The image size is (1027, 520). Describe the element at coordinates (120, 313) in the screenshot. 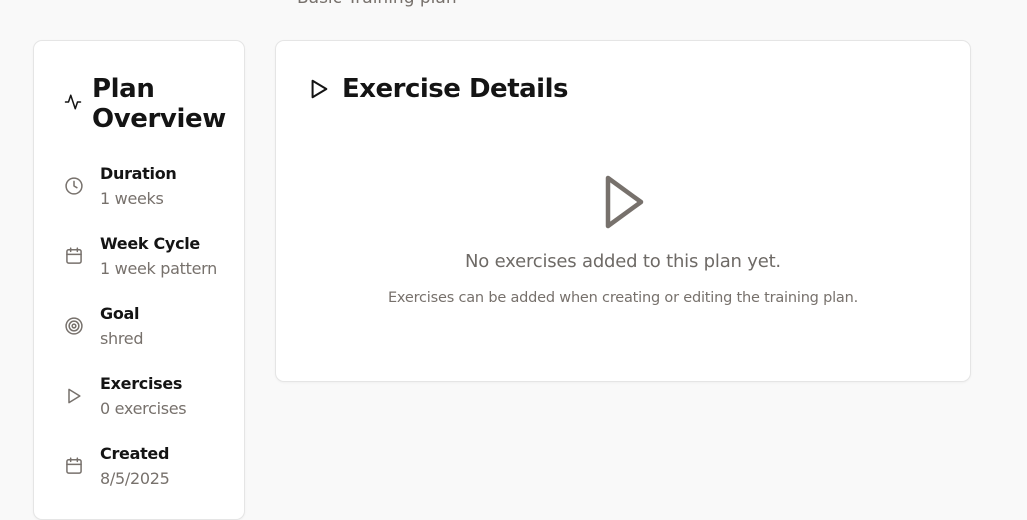

I see `overview-item-label: Goal` at that location.